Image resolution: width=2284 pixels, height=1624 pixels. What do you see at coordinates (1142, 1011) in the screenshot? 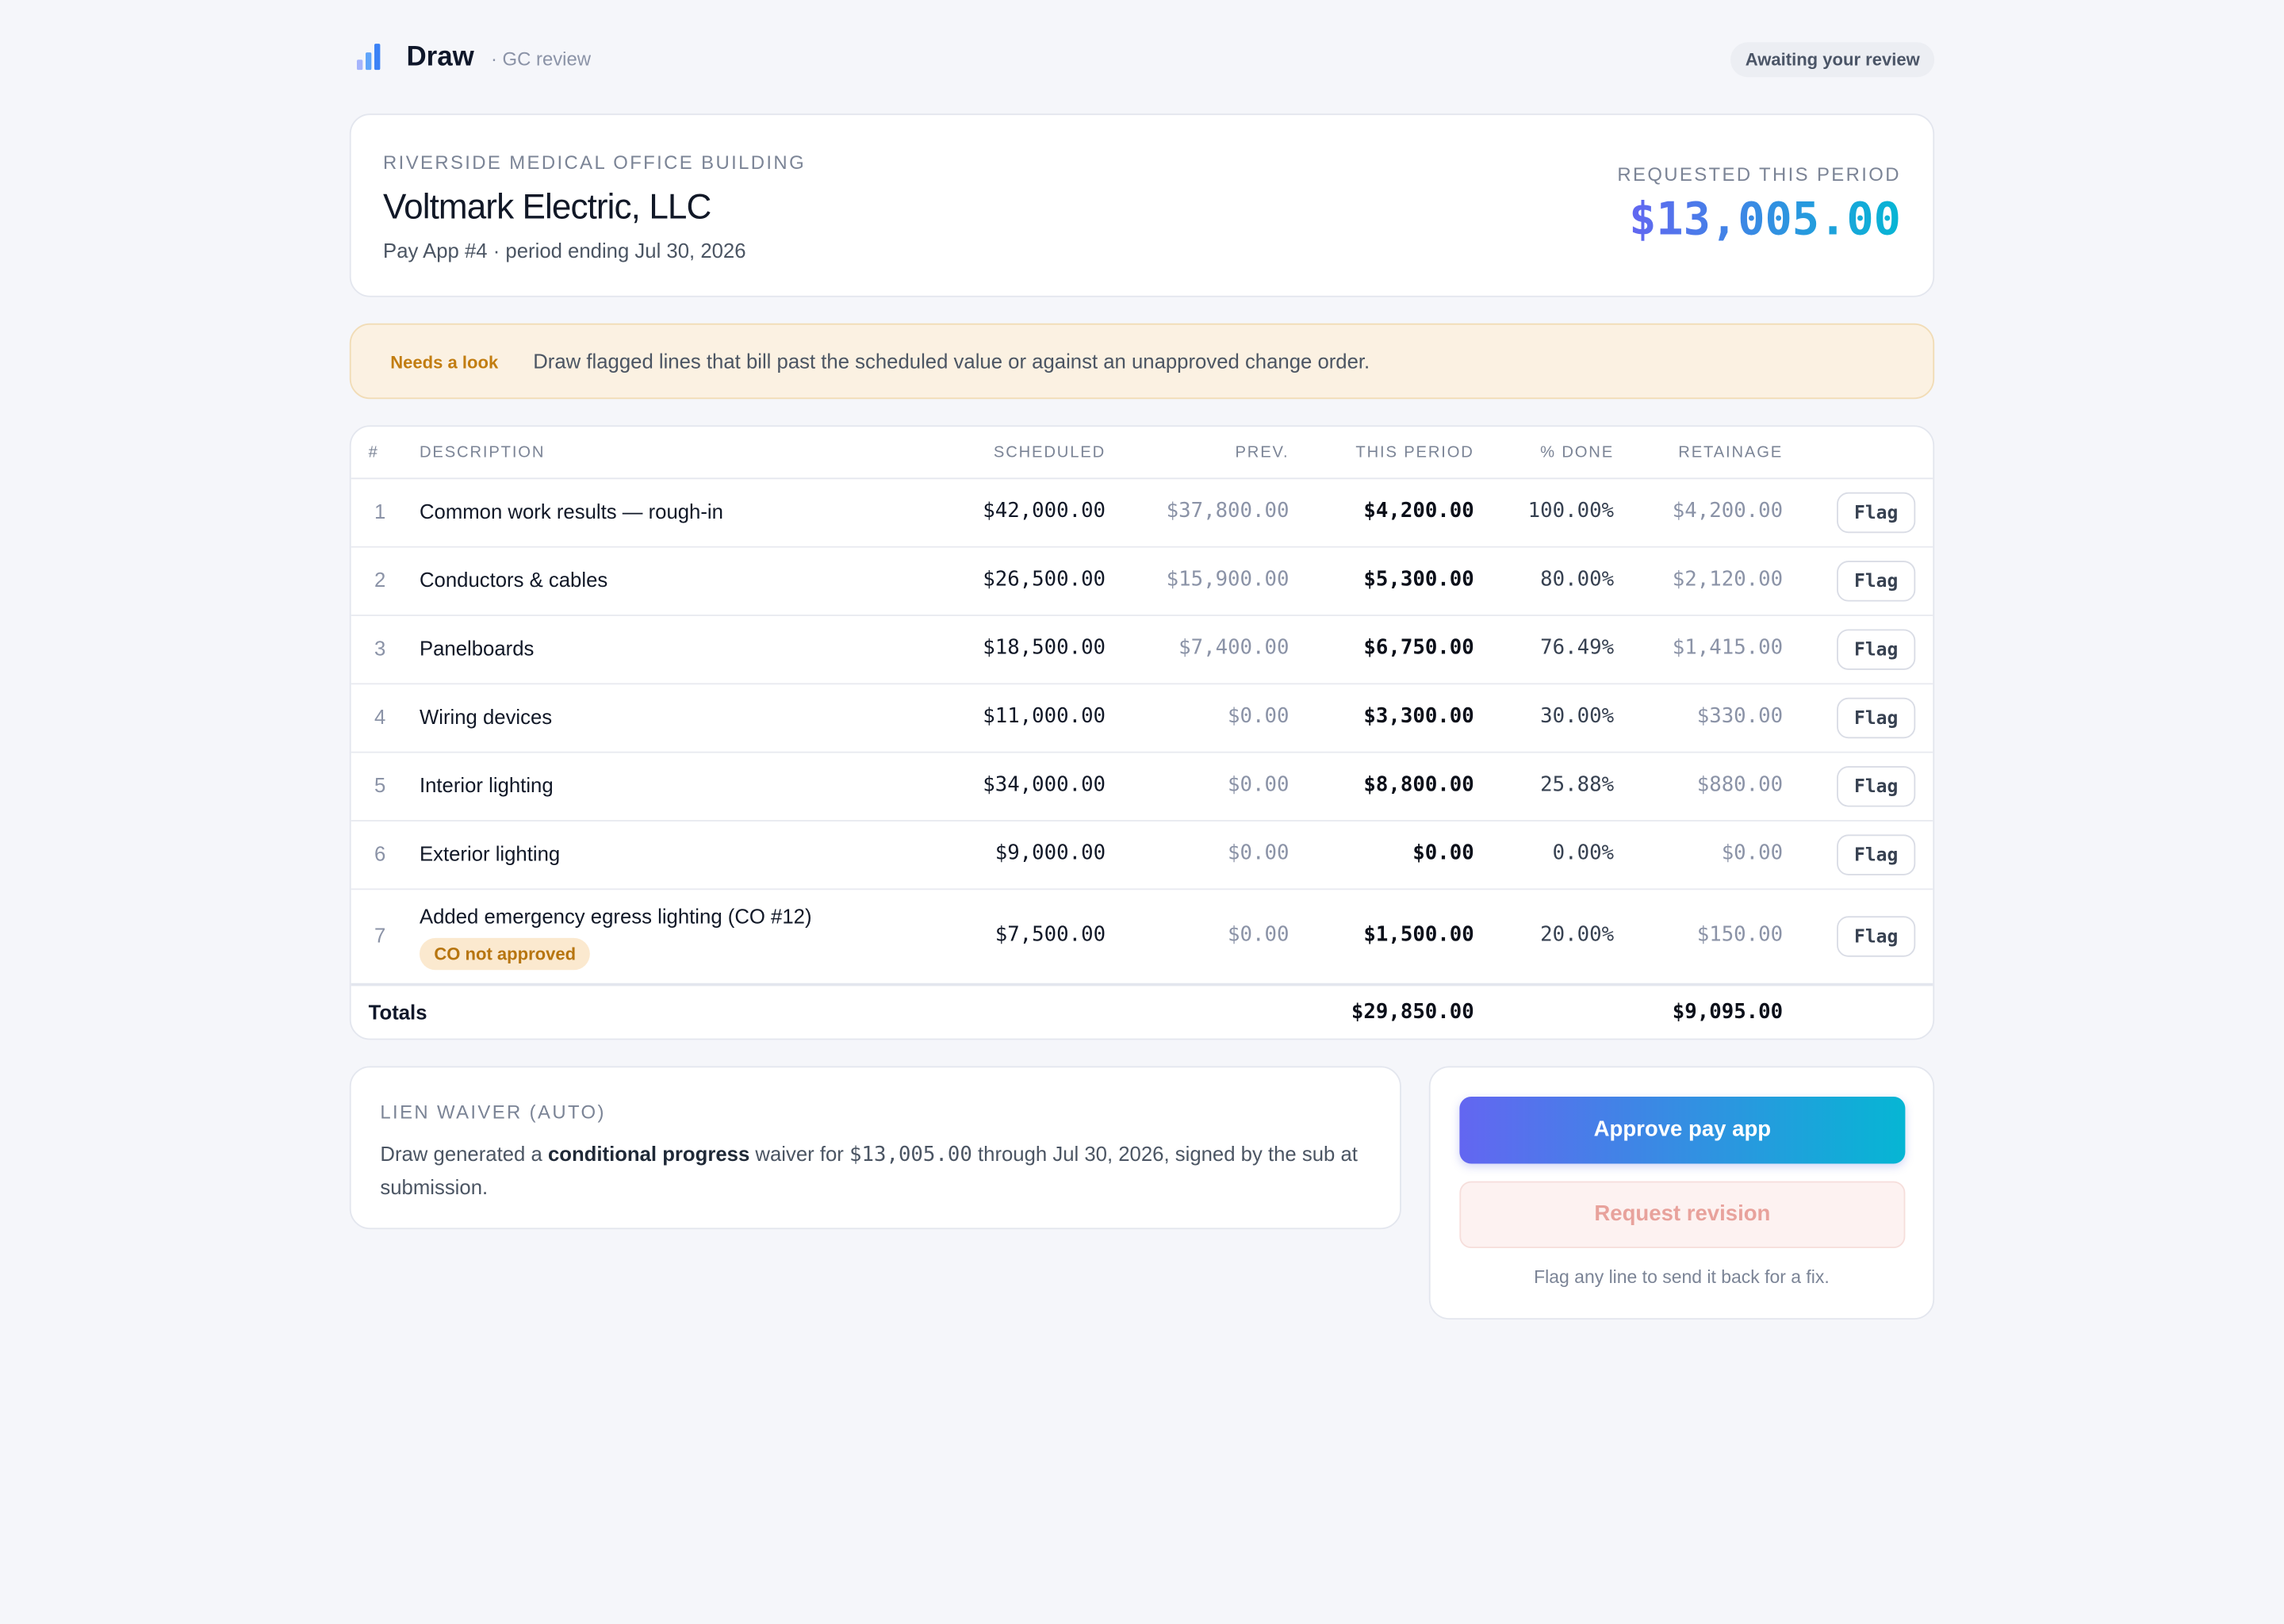
I see `totals-row: Totals $29,850.00 $9,095.00` at bounding box center [1142, 1011].